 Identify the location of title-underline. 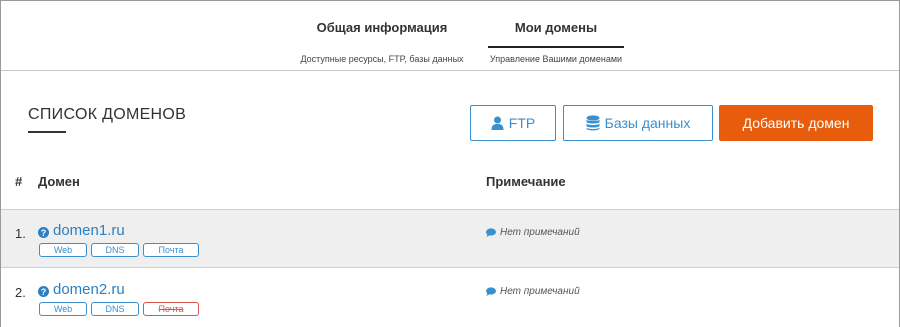
(47, 132).